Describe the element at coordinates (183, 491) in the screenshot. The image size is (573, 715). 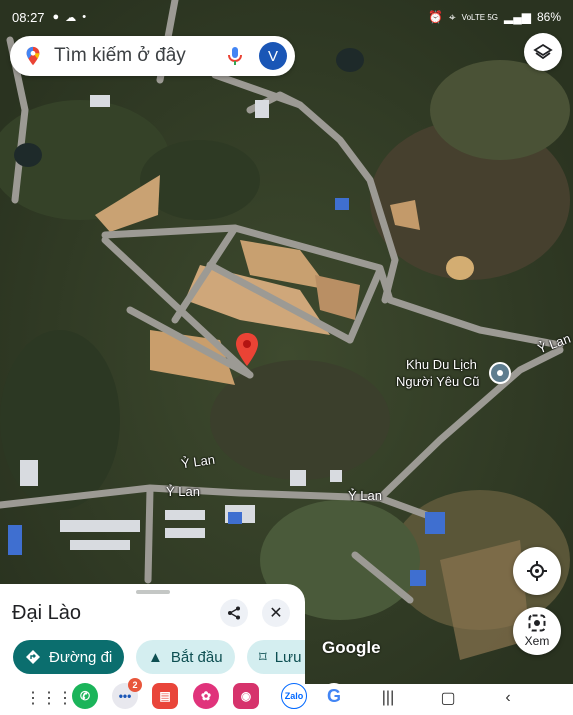
I see `road-label-2: Ỷ Lan` at that location.